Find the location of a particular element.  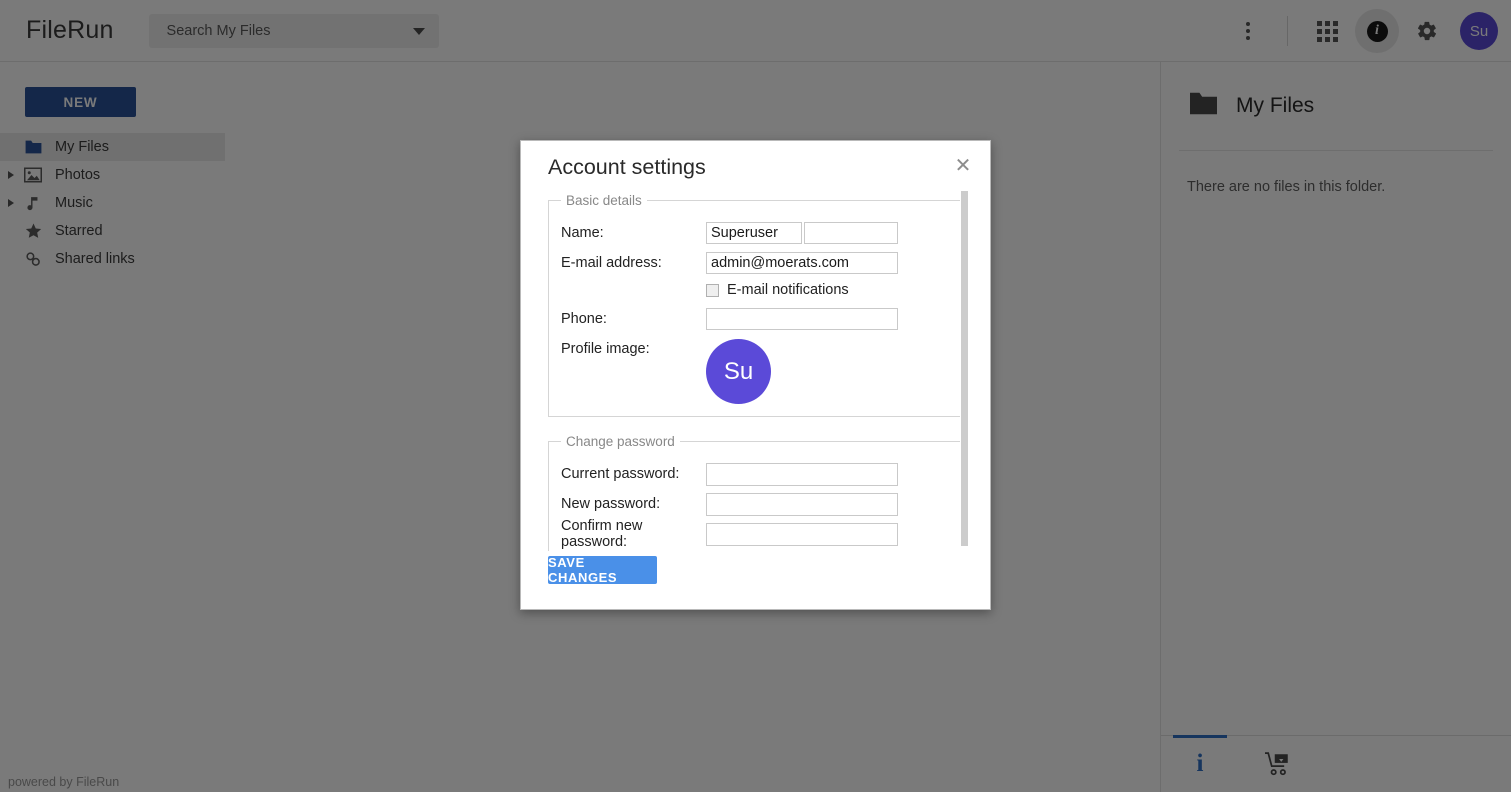

avatar: Su is located at coordinates (738, 371).